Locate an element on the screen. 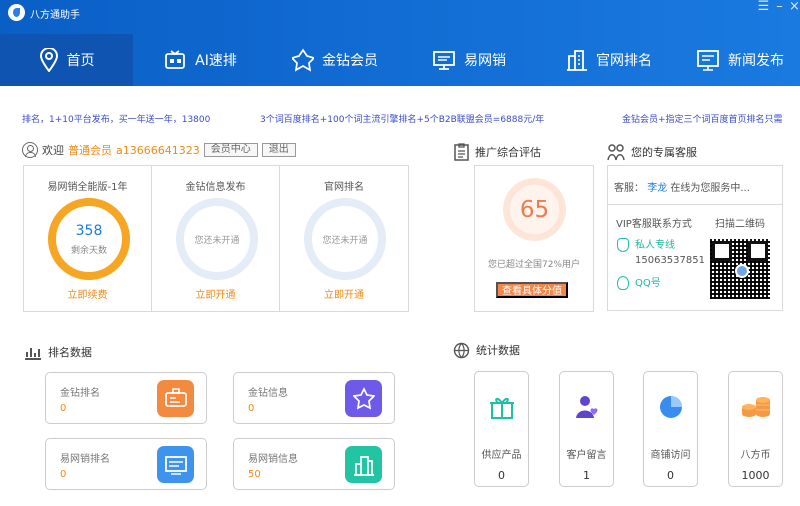 The height and width of the screenshot is (506, 800). qq-label: QQ号 is located at coordinates (648, 283).